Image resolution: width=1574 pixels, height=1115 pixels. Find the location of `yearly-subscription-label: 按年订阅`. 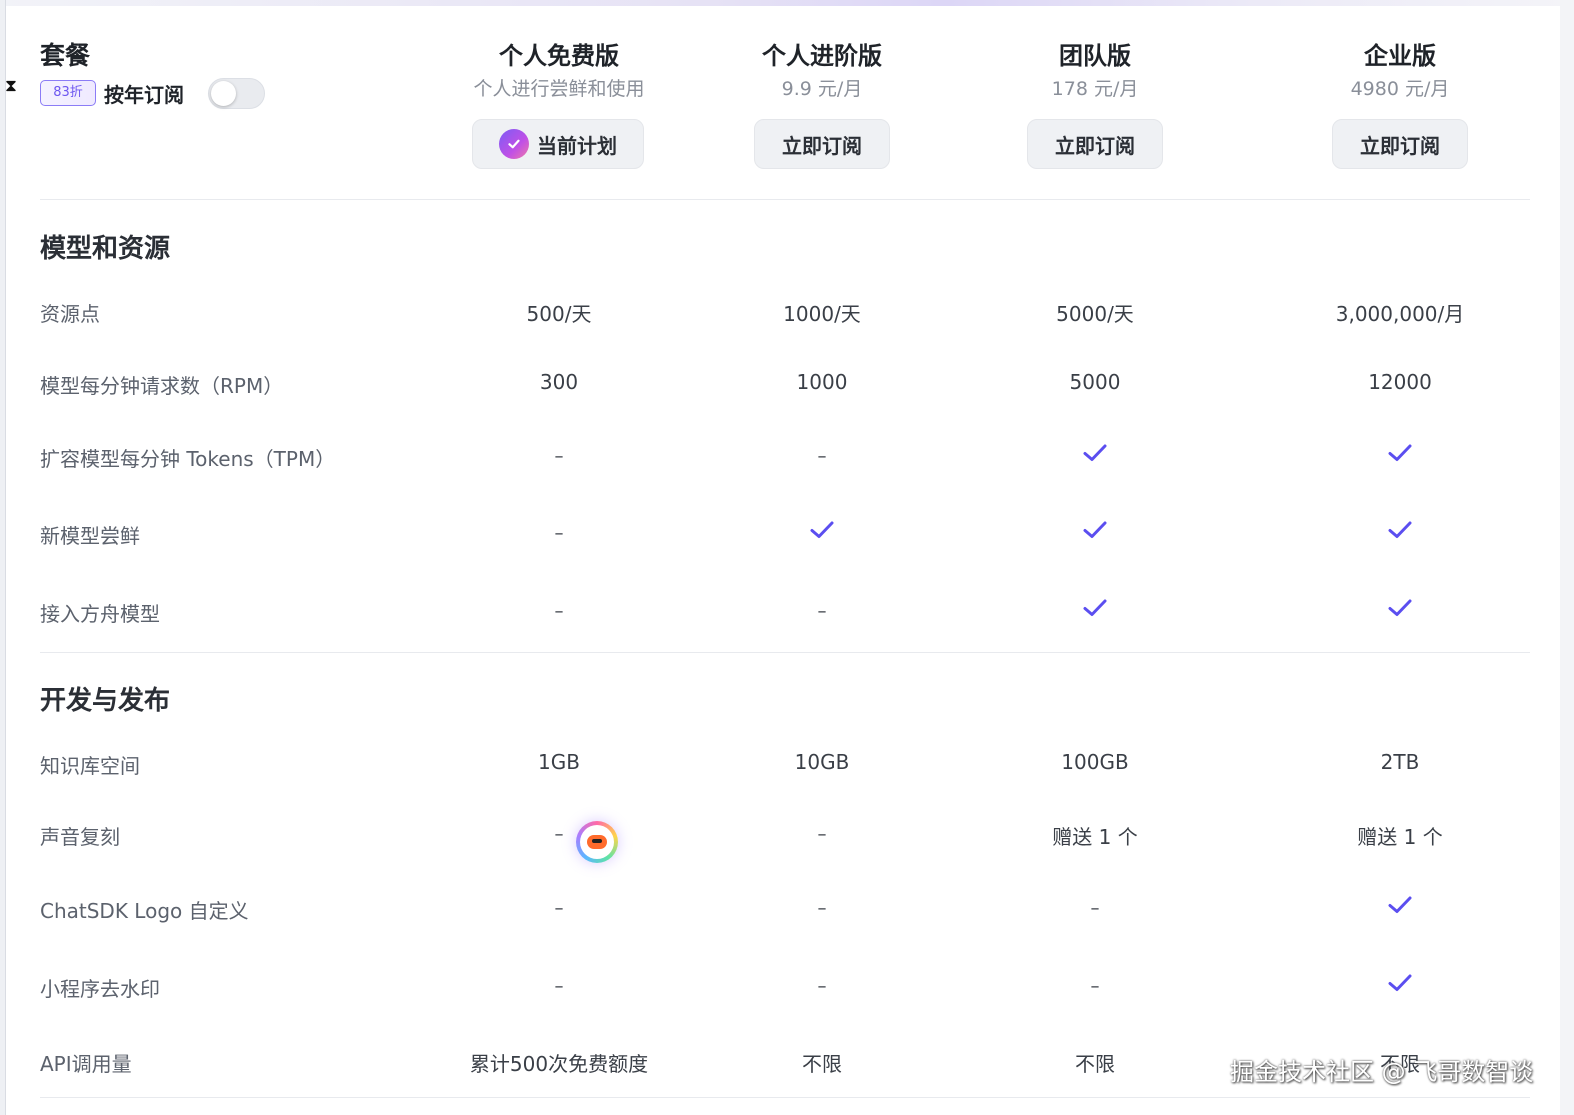

yearly-subscription-label: 按年订阅 is located at coordinates (144, 95).